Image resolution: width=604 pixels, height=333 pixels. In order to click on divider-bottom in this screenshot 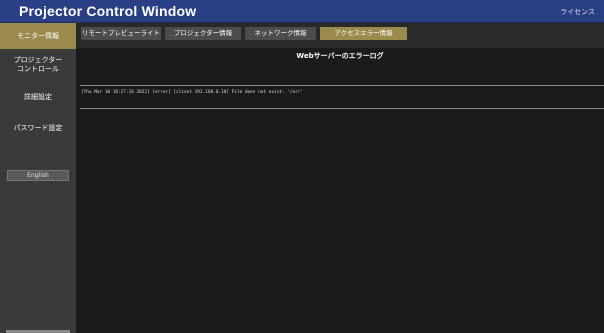, I will do `click(342, 108)`.